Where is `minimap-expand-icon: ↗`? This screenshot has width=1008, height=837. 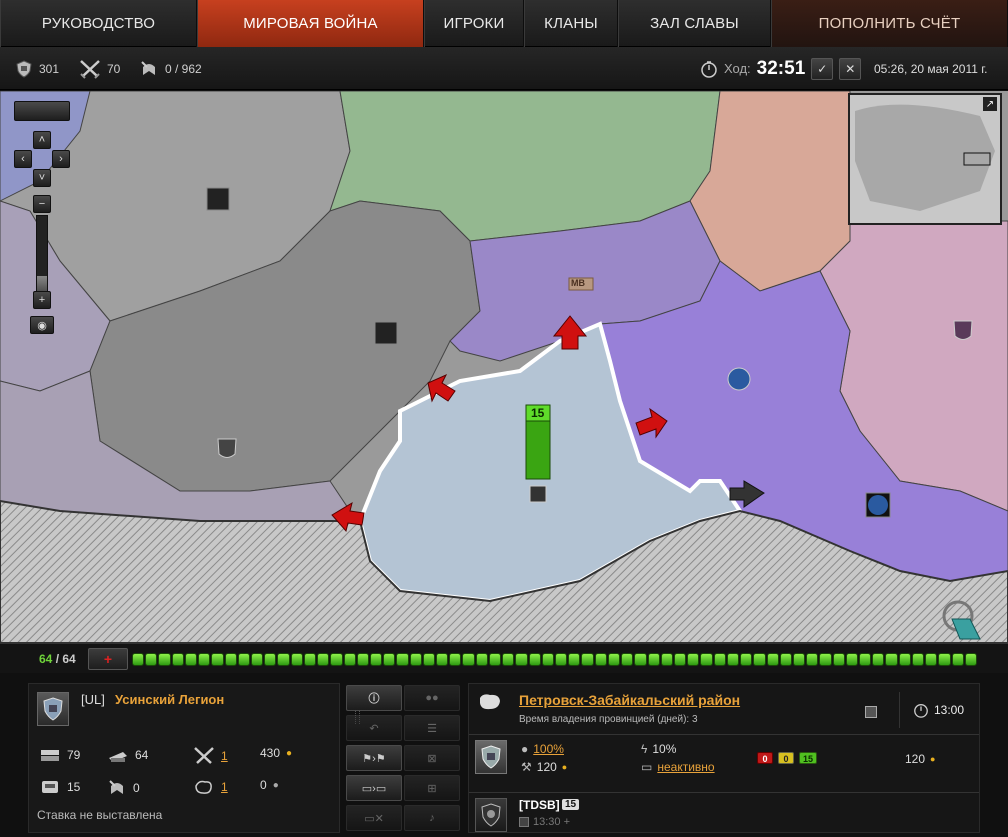 minimap-expand-icon: ↗ is located at coordinates (990, 104).